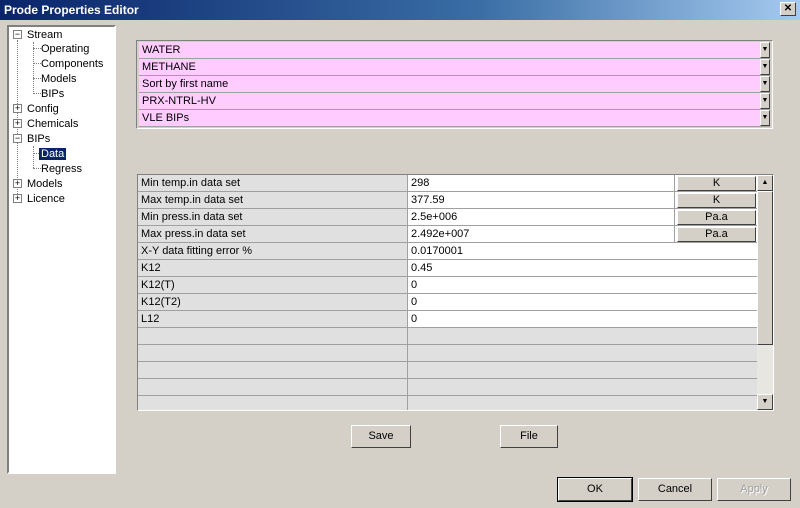 This screenshot has height=508, width=800. What do you see at coordinates (454, 118) in the screenshot?
I see `bip-type-select: VLE BIPs ▼` at bounding box center [454, 118].